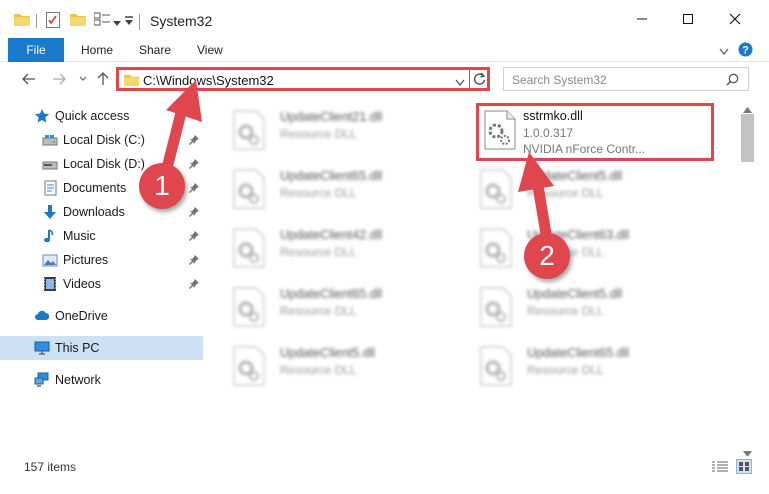 This screenshot has height=494, width=769. I want to click on address-divider, so click(469, 79).